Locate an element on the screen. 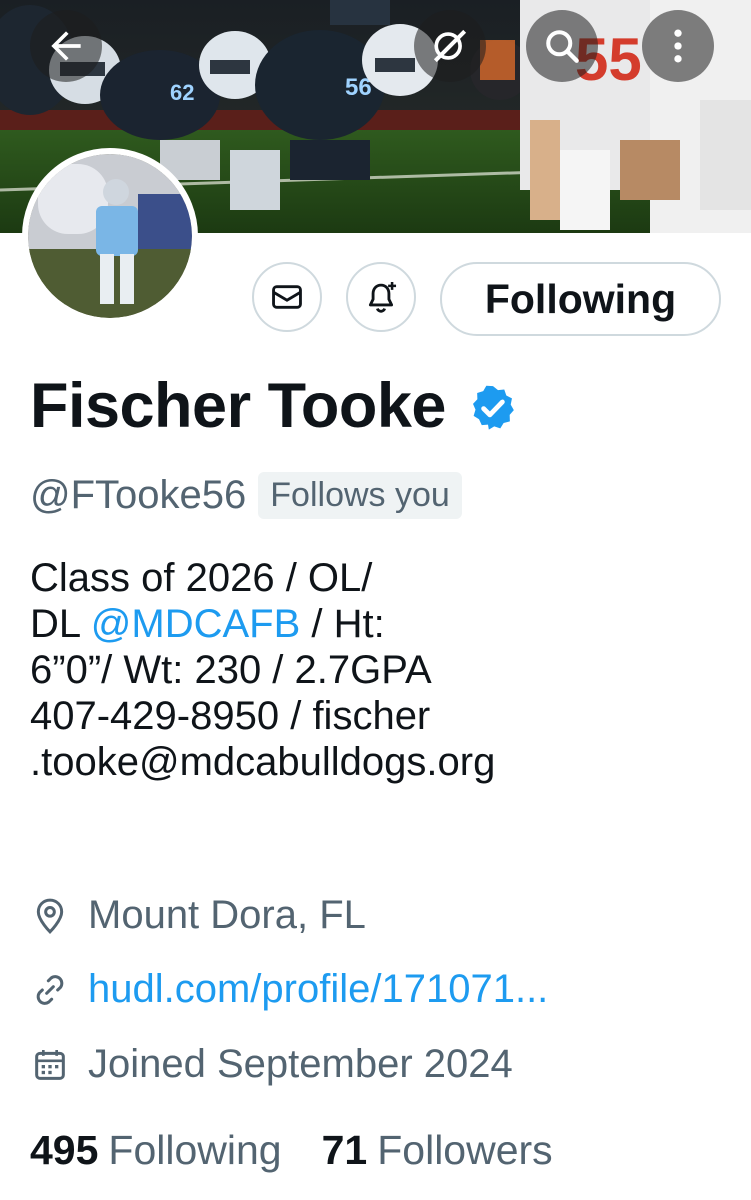 The width and height of the screenshot is (751, 1200). avatar is located at coordinates (110, 236).